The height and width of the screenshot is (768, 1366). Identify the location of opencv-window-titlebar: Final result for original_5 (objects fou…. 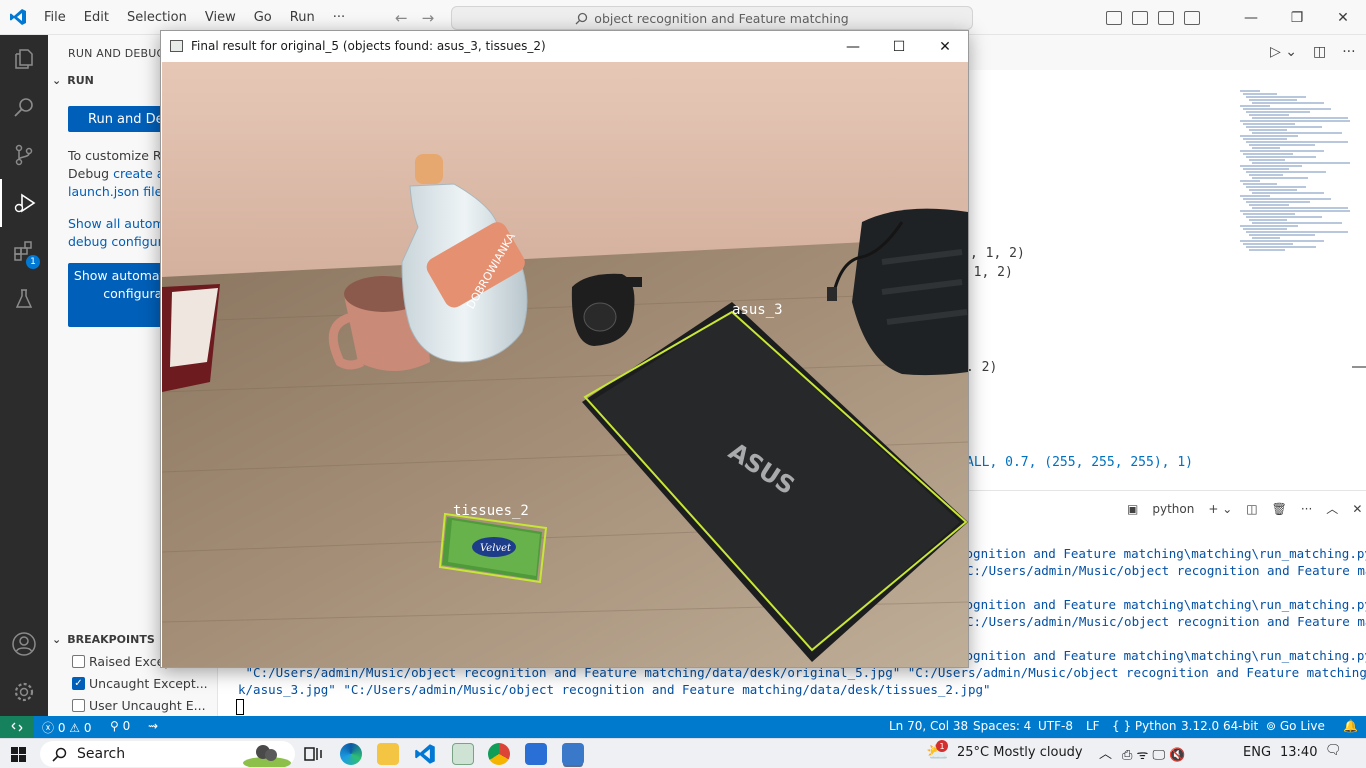
(564, 46).